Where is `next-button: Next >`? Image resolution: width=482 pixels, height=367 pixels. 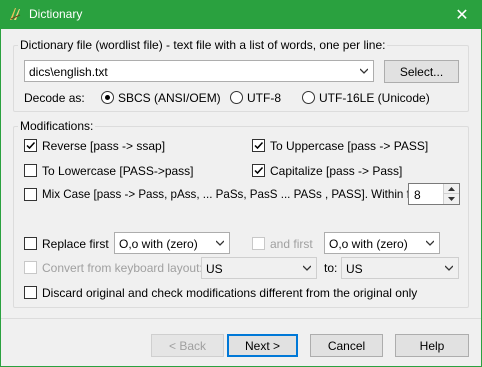 next-button: Next > is located at coordinates (262, 345).